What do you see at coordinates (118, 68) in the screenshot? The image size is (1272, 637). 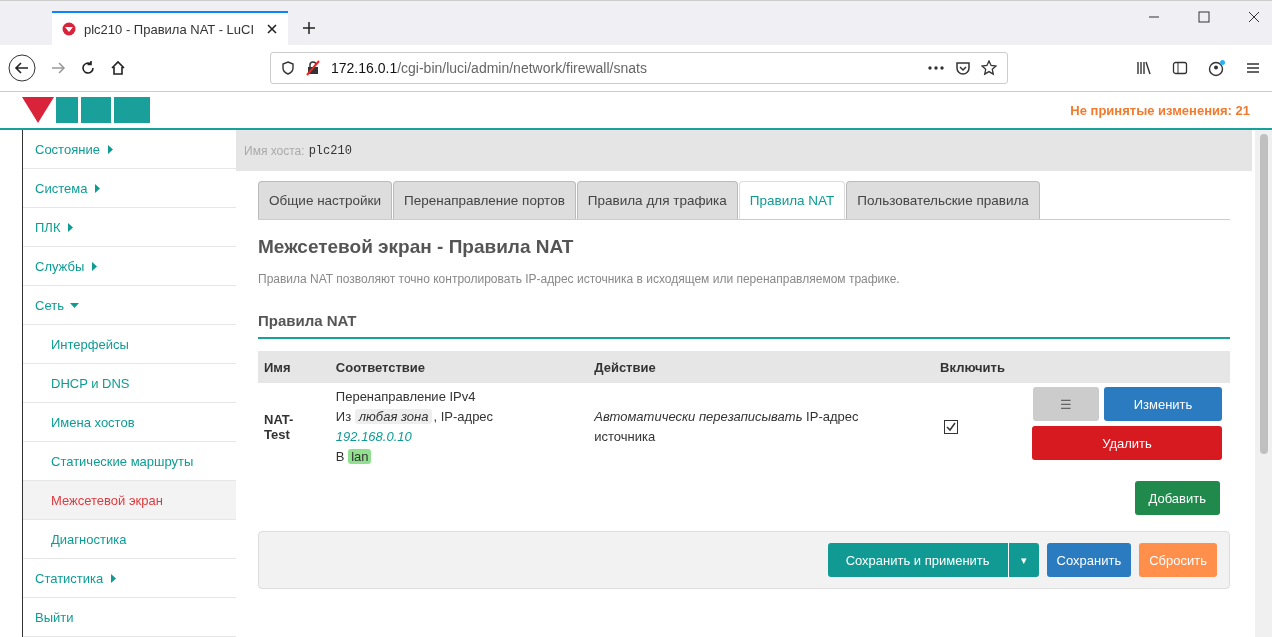 I see `home-icon` at bounding box center [118, 68].